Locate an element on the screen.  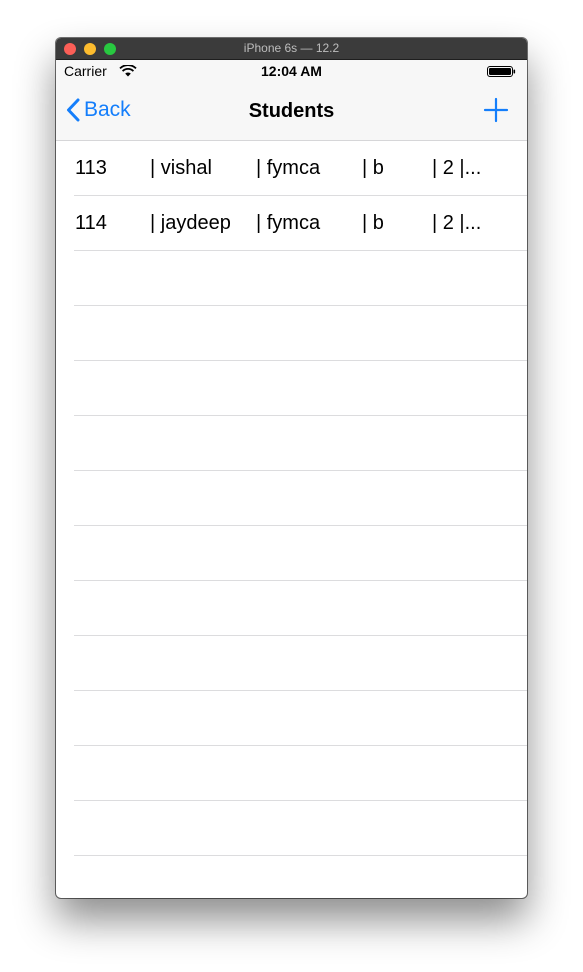
window-title: iPhone 6s — 12.2 is located at coordinates (291, 48).